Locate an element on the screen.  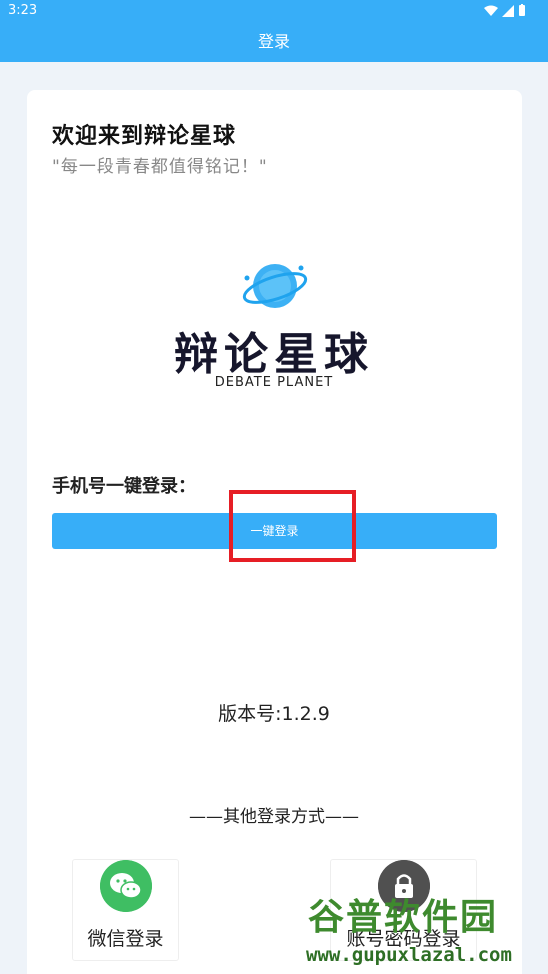
welcome-title: 欢迎来到辩论星球 is located at coordinates (144, 136).